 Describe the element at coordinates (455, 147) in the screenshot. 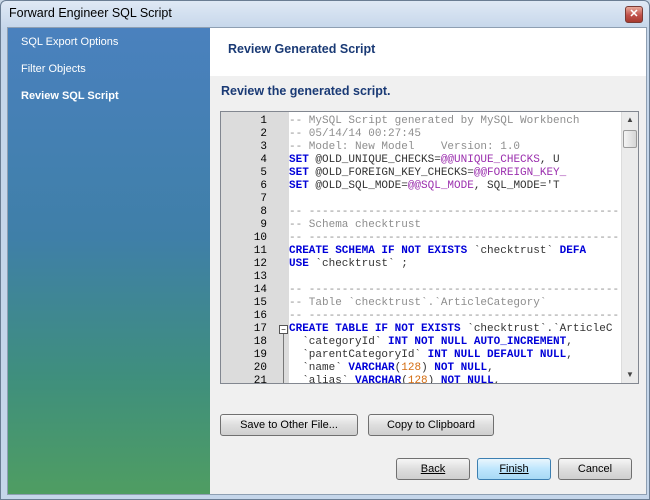

I see `code-line: -- Model: New Model Version: 1.0` at that location.